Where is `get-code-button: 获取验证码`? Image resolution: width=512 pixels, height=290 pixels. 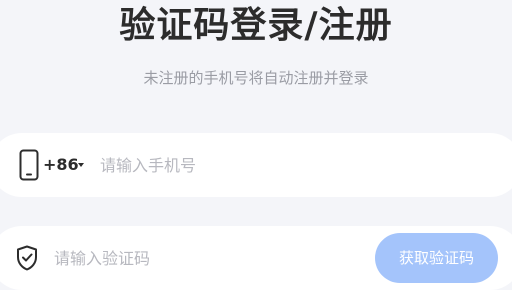 get-code-button: 获取验证码 is located at coordinates (436, 258).